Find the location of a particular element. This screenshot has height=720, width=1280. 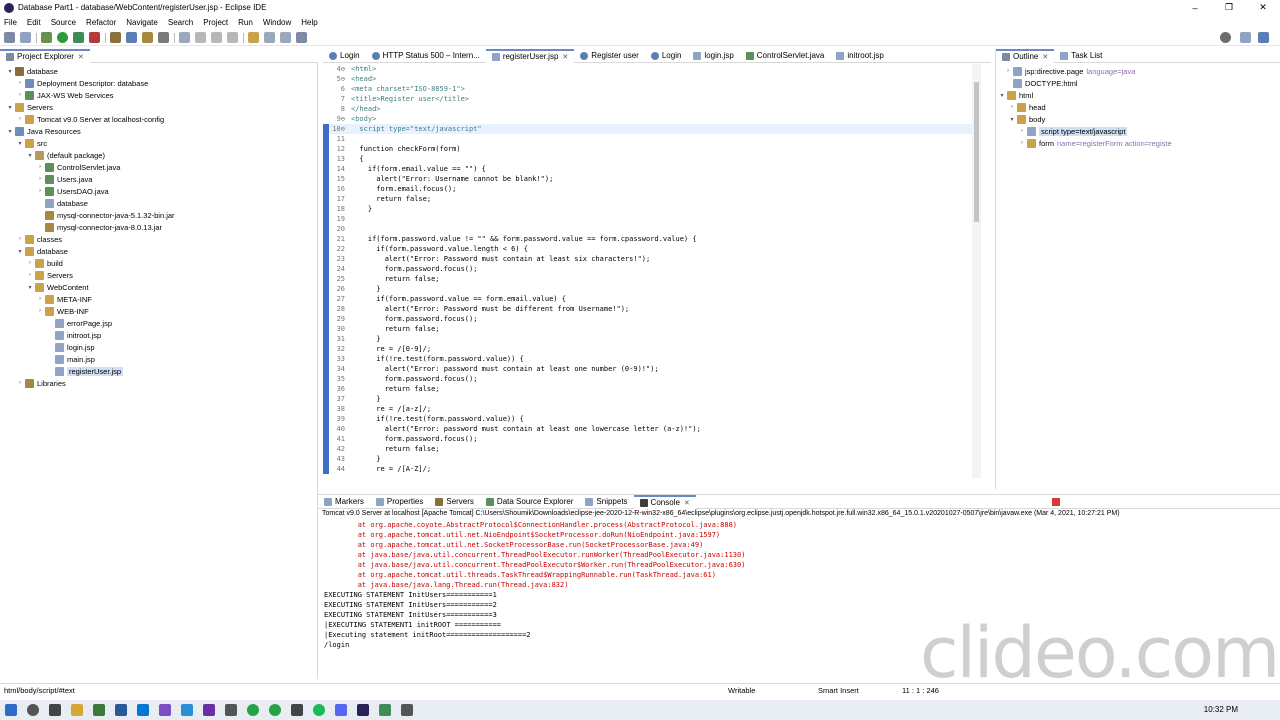

tree-item: › Servers is located at coordinates (49, 275).